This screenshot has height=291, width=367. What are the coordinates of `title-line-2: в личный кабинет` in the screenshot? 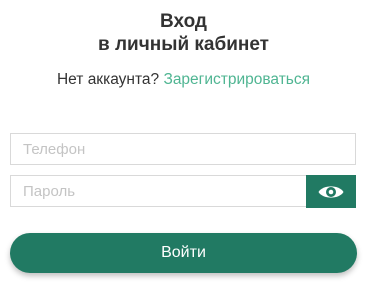 It's located at (183, 44).